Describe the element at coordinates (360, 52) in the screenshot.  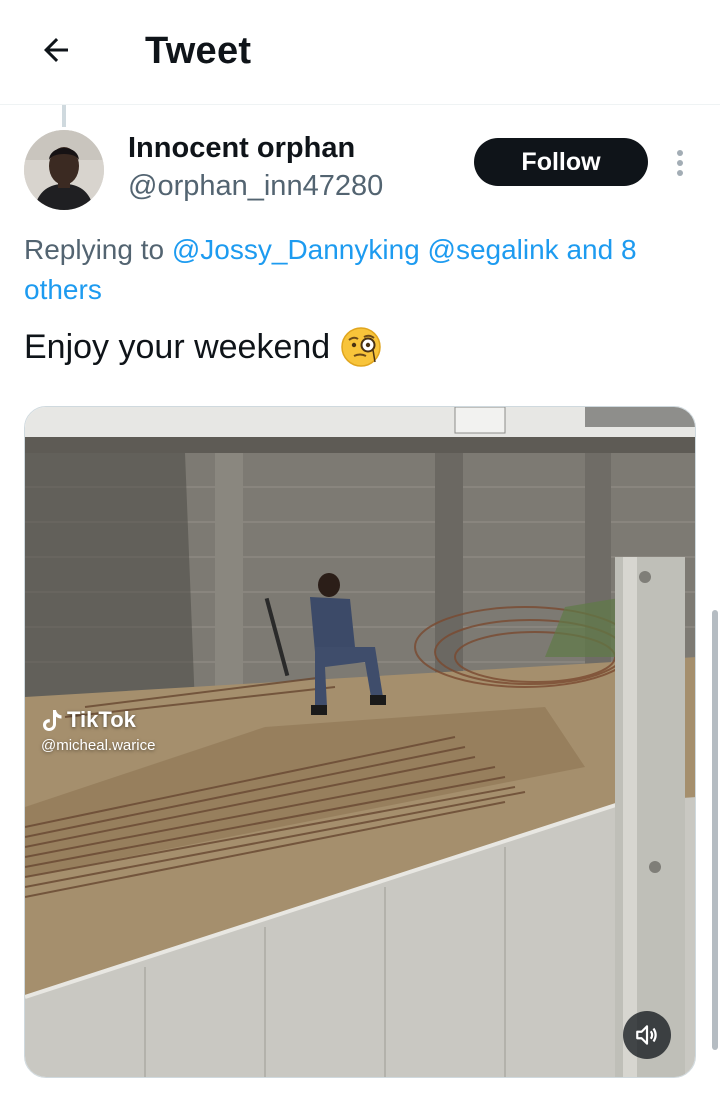
I see `top-bar: Tweet` at that location.